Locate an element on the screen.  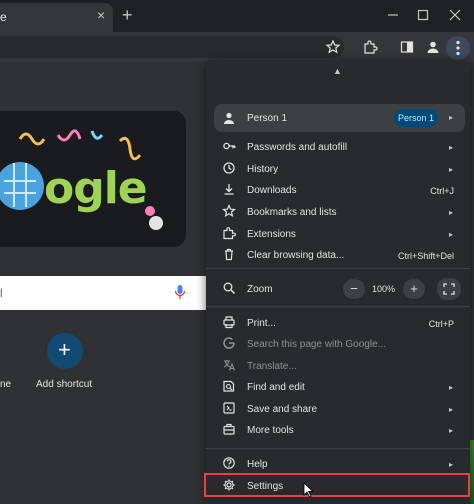
extensions-icon is located at coordinates (370, 47).